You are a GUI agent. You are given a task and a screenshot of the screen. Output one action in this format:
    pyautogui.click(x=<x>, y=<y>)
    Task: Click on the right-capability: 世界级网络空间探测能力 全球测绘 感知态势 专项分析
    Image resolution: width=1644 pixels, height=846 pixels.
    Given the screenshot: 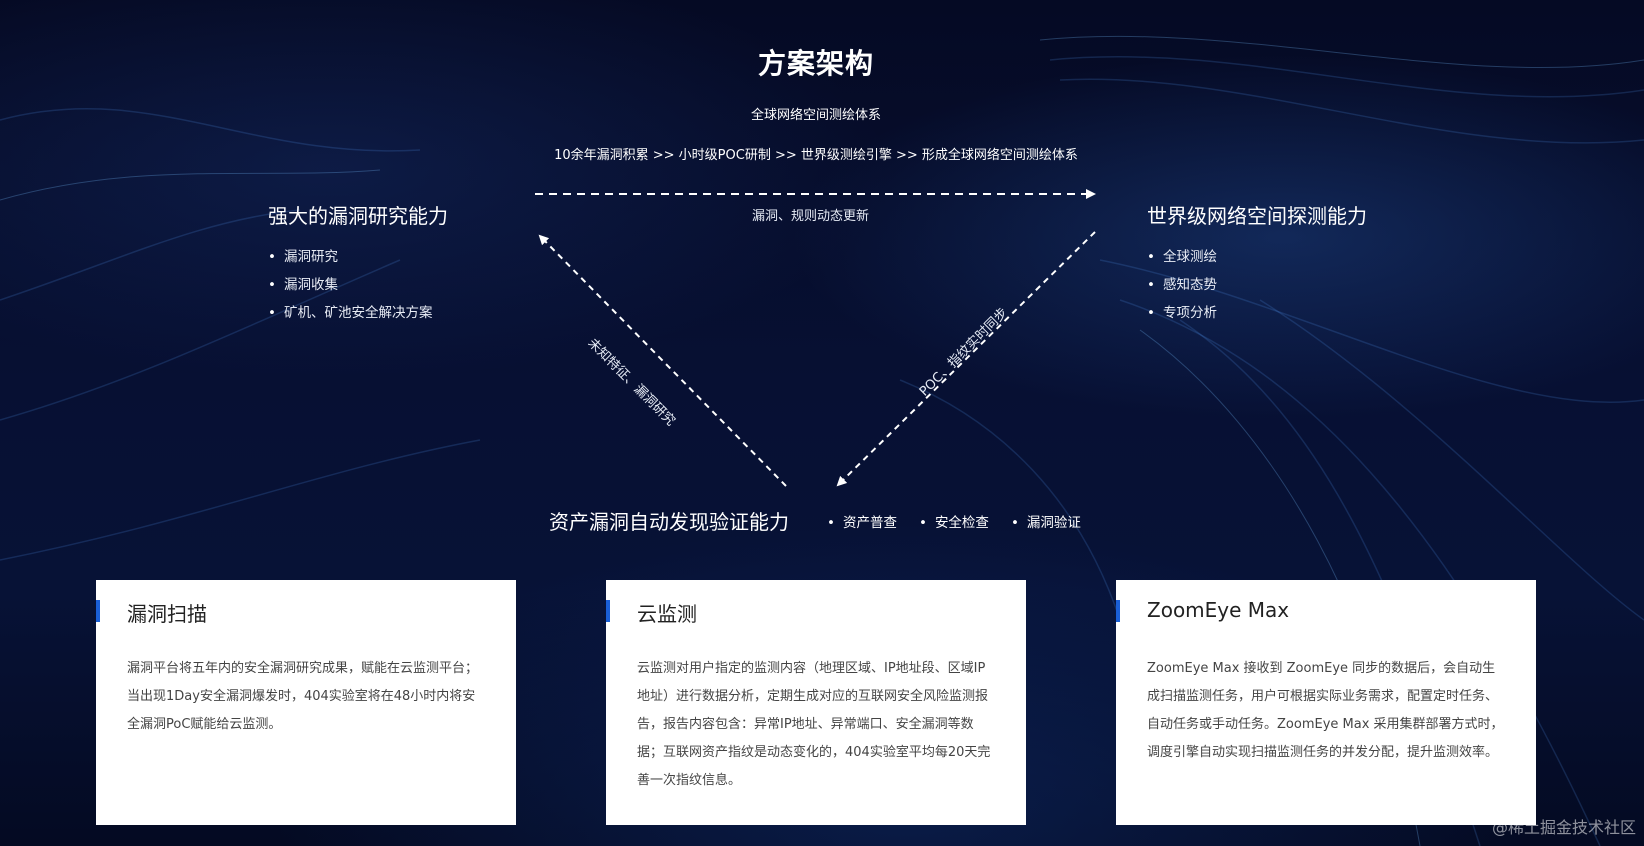 What is the action you would take?
    pyautogui.click(x=1257, y=263)
    